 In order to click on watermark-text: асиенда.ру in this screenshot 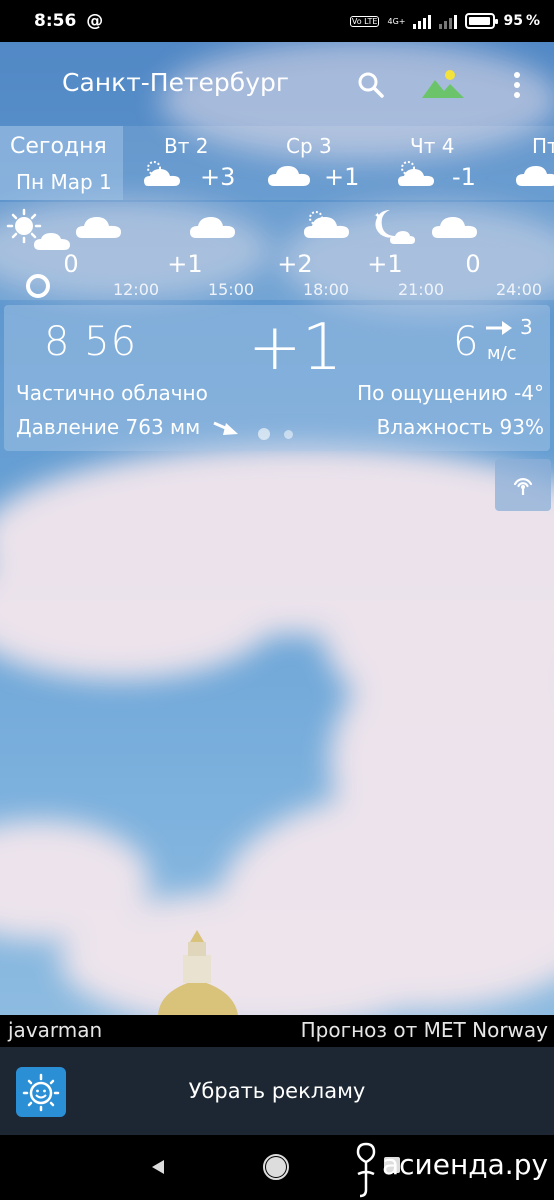, I will do `click(465, 1164)`.